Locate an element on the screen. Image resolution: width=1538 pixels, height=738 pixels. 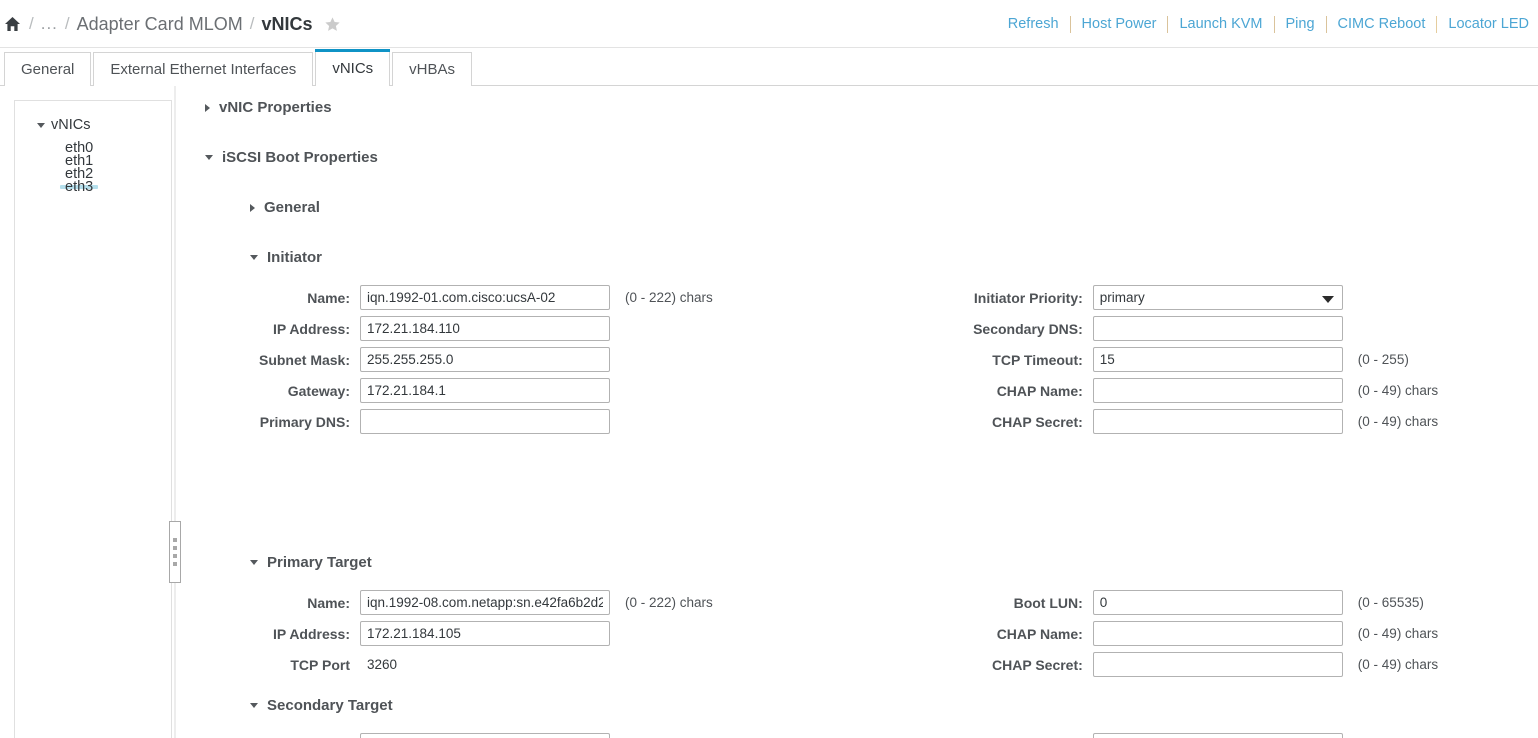
tab-vhbas: vHBAs is located at coordinates (432, 69).